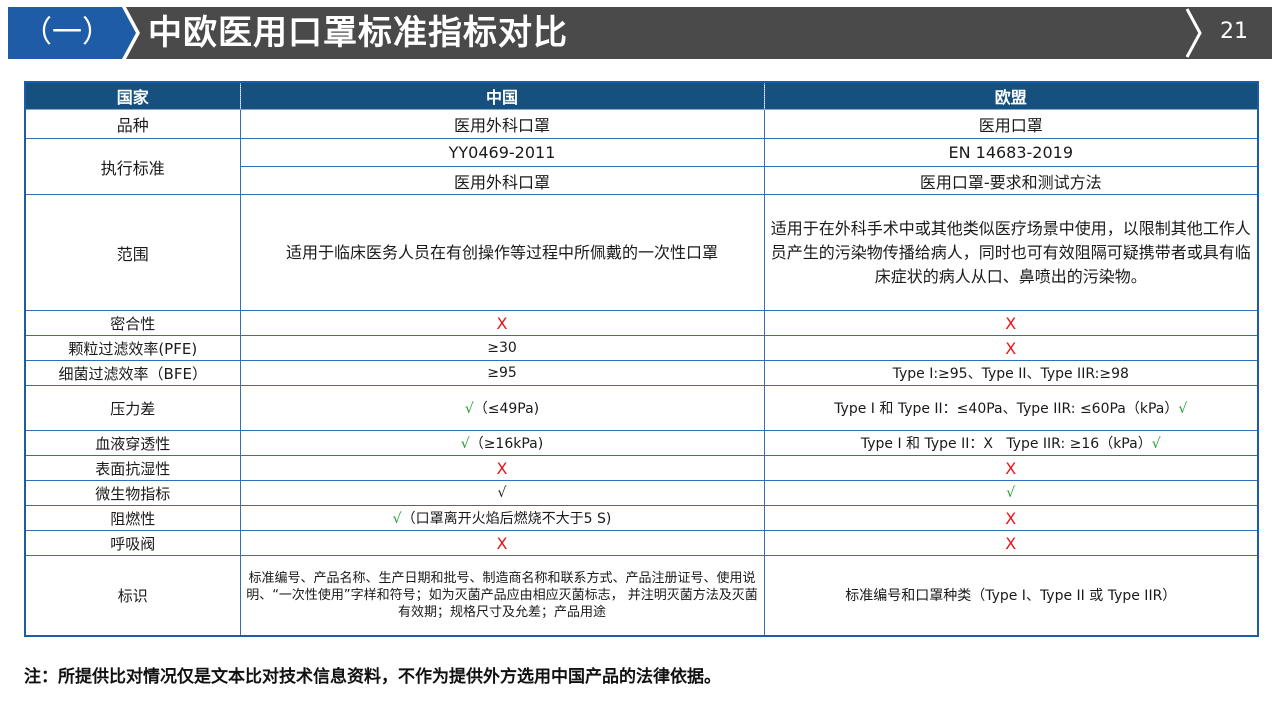 This screenshot has height=720, width=1280. What do you see at coordinates (132, 95) in the screenshot?
I see `col-header-country: 国家` at bounding box center [132, 95].